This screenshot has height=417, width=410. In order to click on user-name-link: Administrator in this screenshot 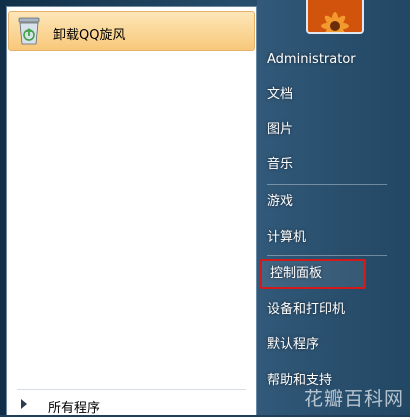, I will do `click(311, 60)`.